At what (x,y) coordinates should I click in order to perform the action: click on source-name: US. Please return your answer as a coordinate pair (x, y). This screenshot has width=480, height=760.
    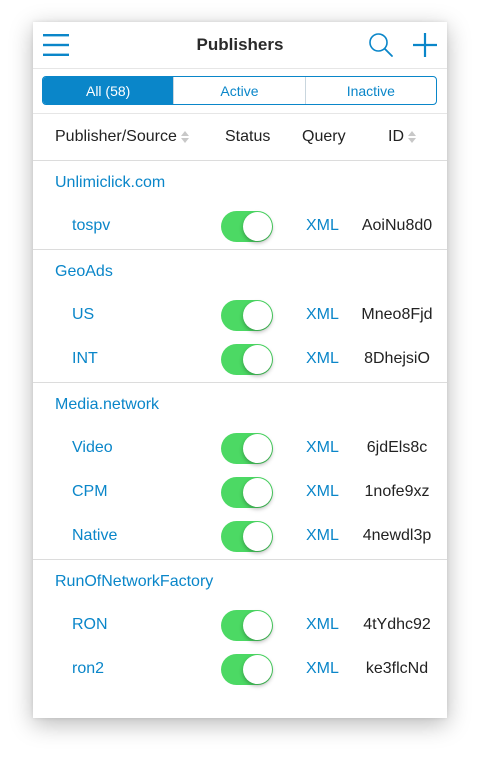
    Looking at the image, I should click on (83, 315).